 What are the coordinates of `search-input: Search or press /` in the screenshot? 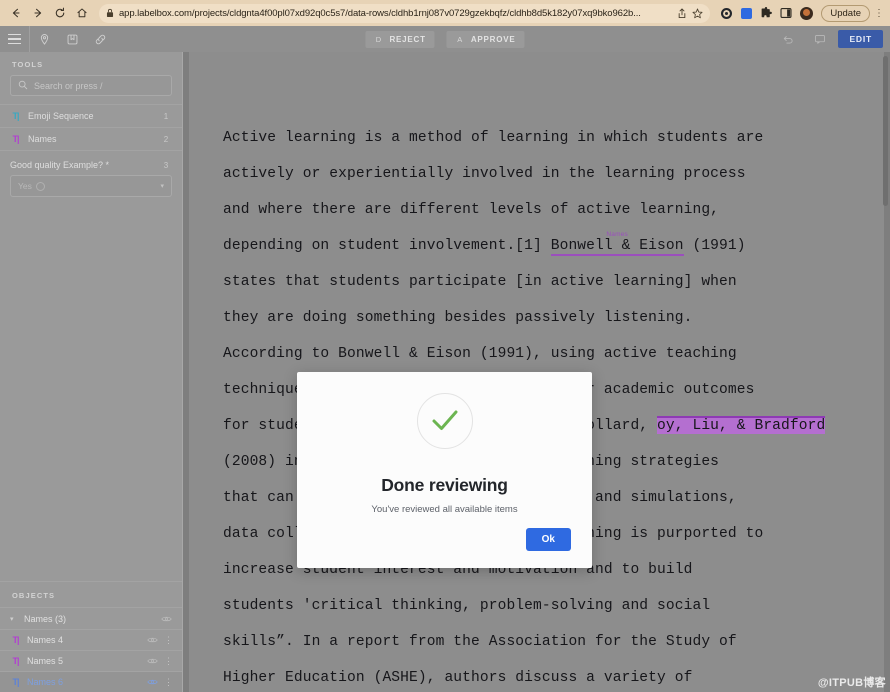 It's located at (91, 85).